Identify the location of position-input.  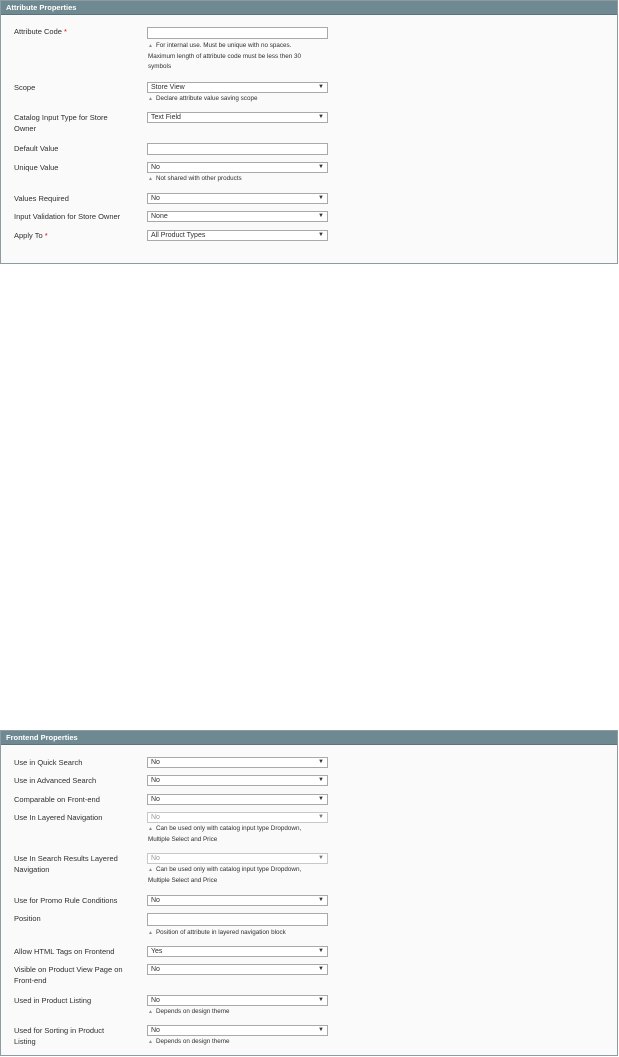
(237, 919).